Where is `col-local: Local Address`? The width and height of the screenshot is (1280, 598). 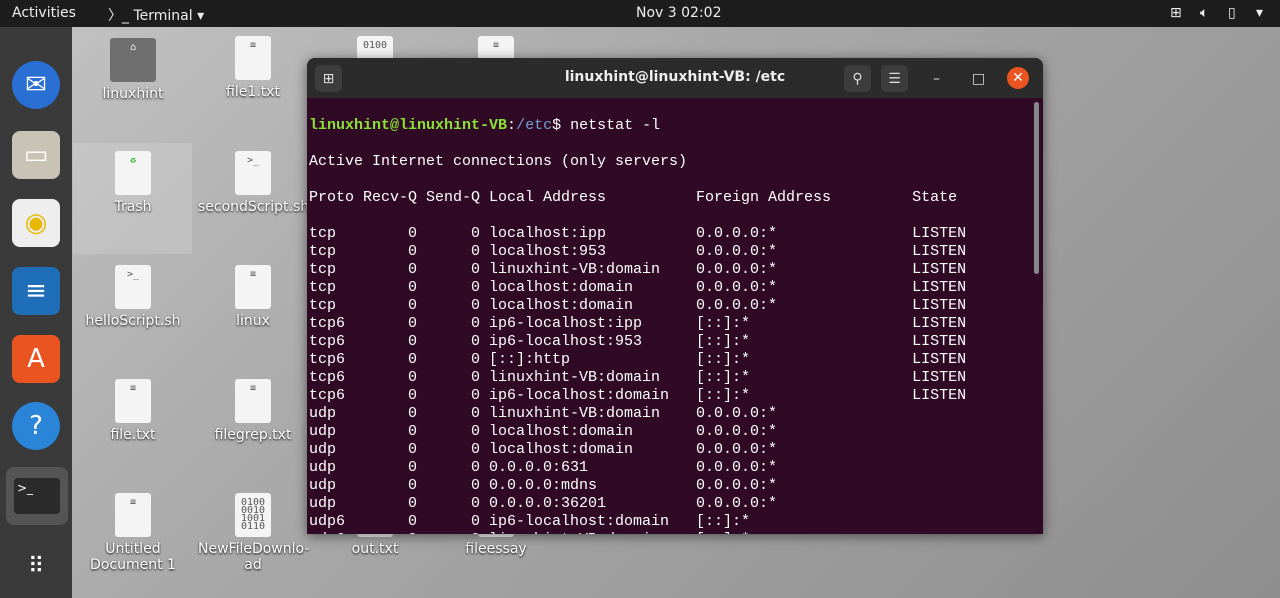
col-local: Local Address is located at coordinates (548, 197).